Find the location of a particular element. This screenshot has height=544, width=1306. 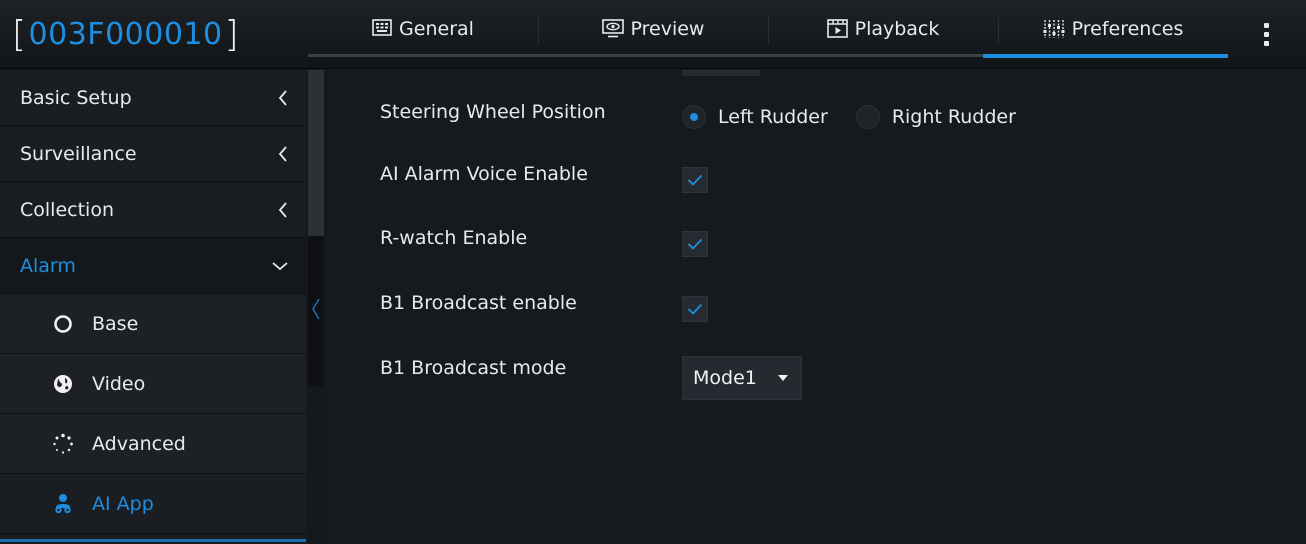

sidebar-item-collection: Collection is located at coordinates (153, 210).